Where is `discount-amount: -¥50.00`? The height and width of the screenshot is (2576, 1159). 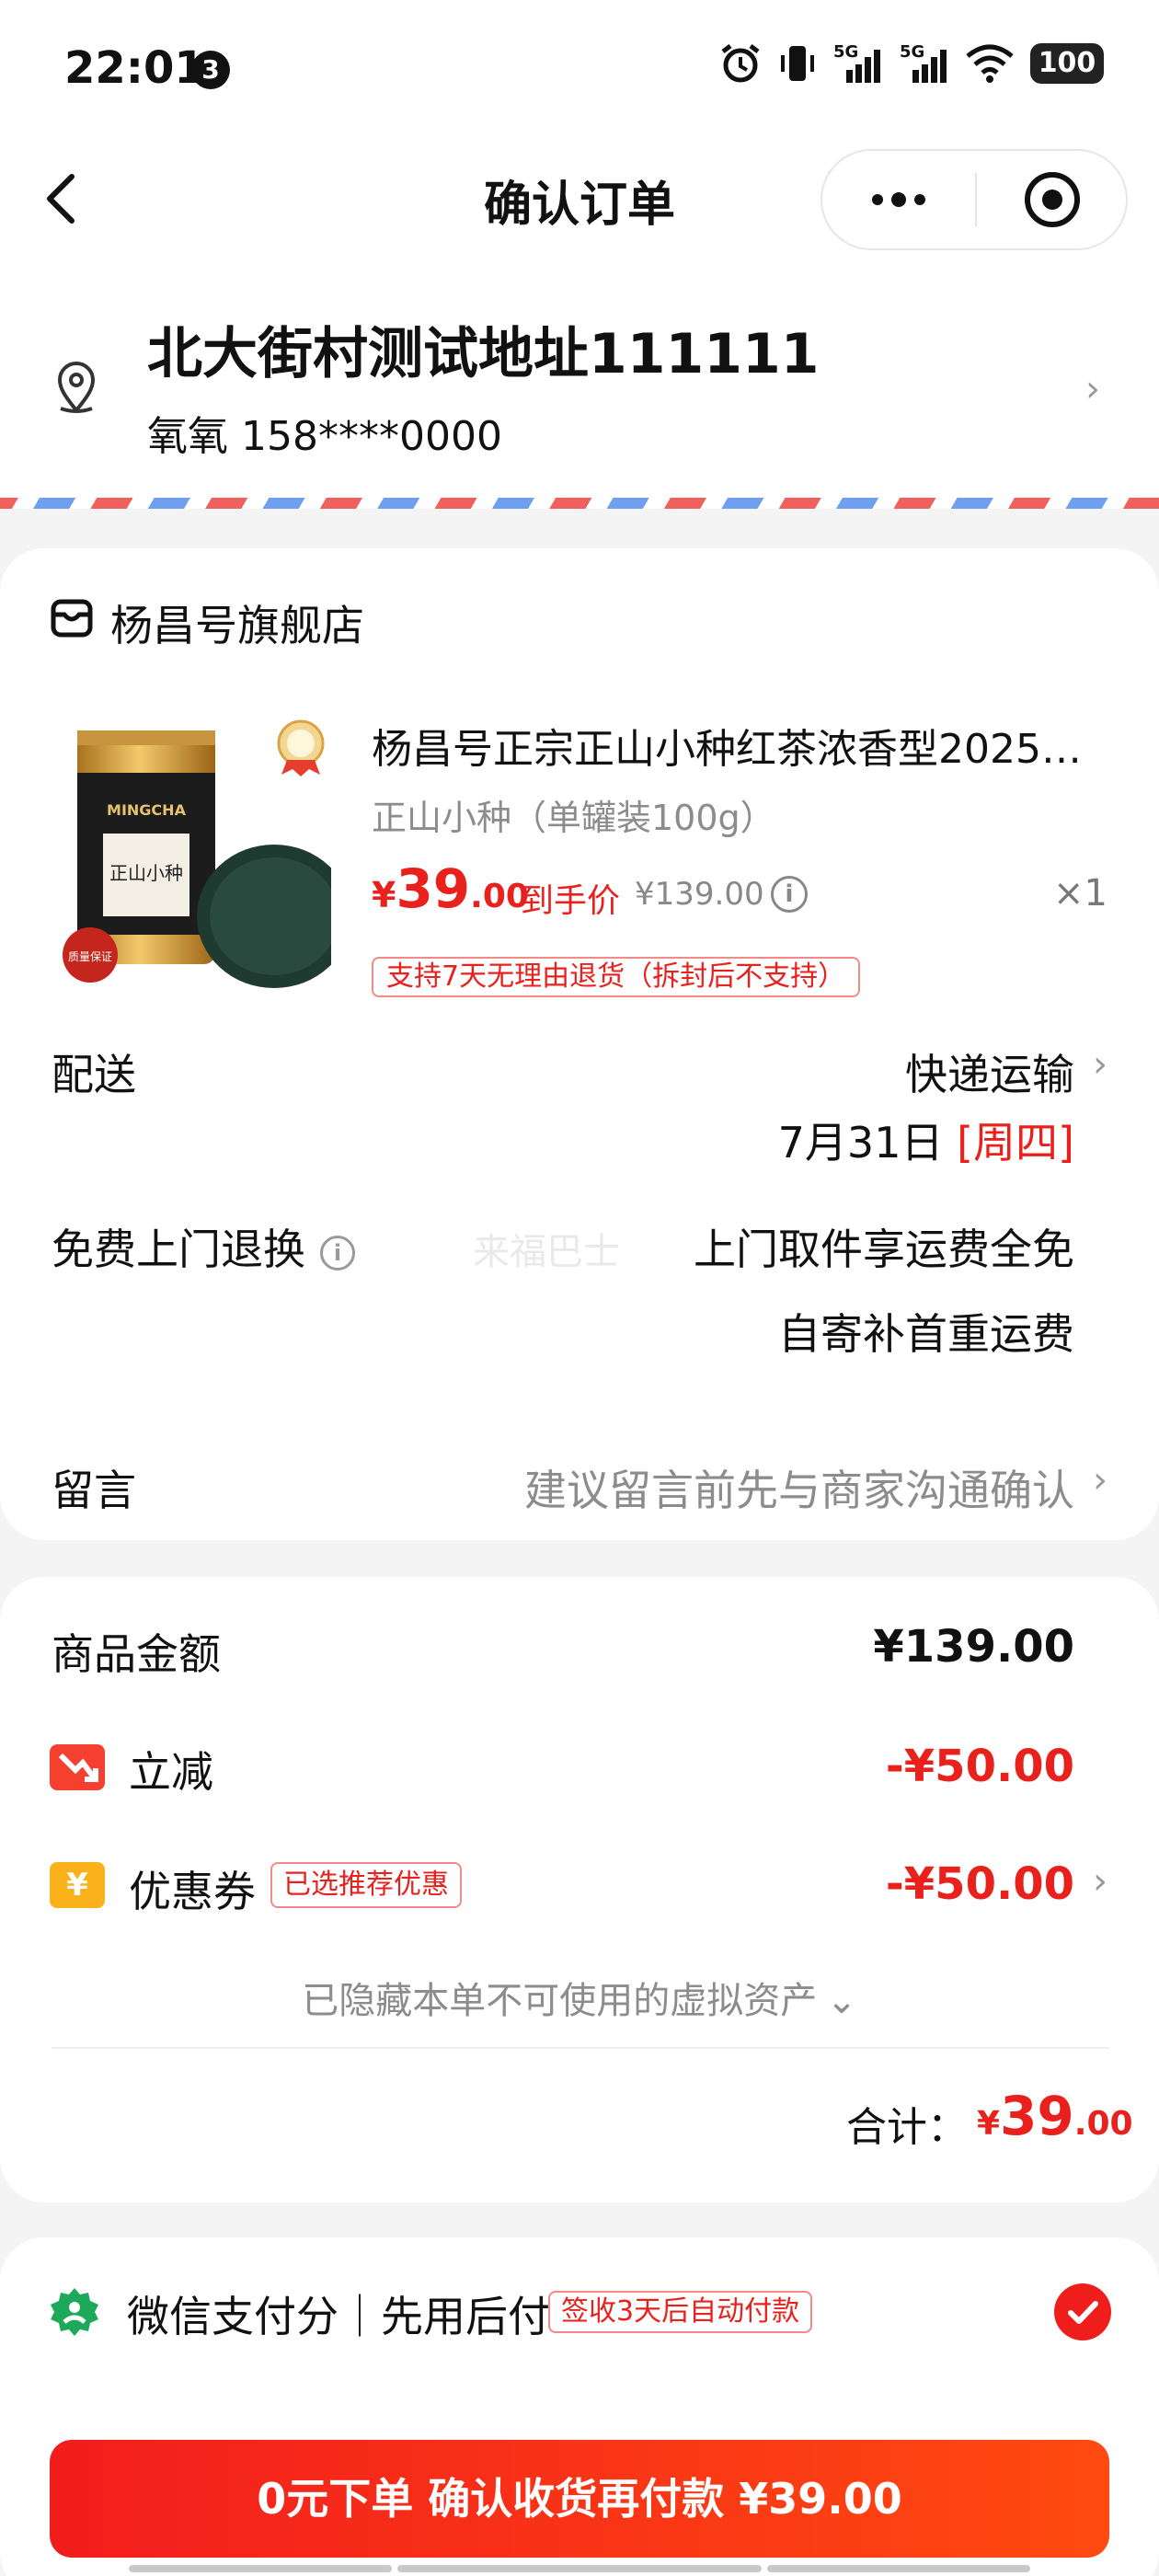 discount-amount: -¥50.00 is located at coordinates (979, 1766).